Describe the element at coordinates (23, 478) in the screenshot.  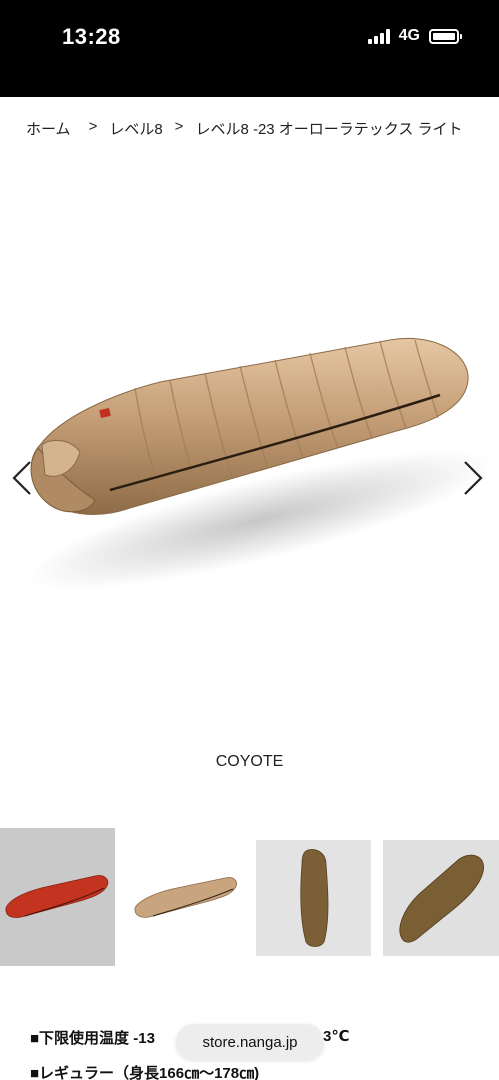
I see `previous-image-arrow-icon` at that location.